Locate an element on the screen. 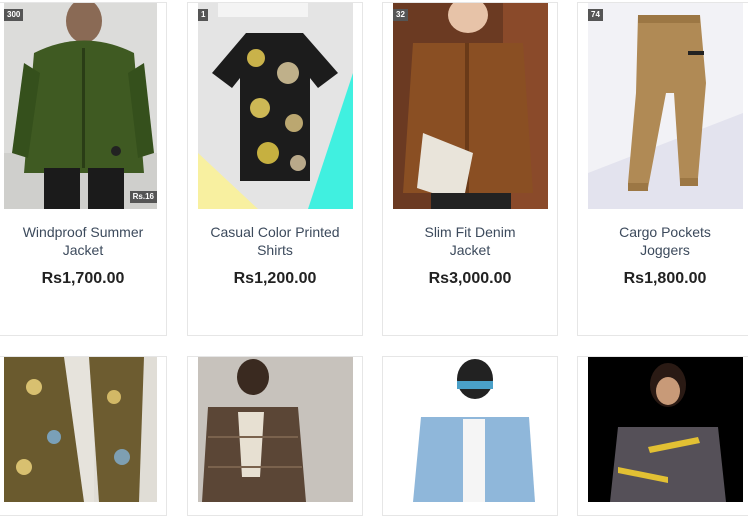 This screenshot has height=516, width=748. product-card: 74 Cargo Pockets Joggers Rs1,800.00 is located at coordinates (662, 169).